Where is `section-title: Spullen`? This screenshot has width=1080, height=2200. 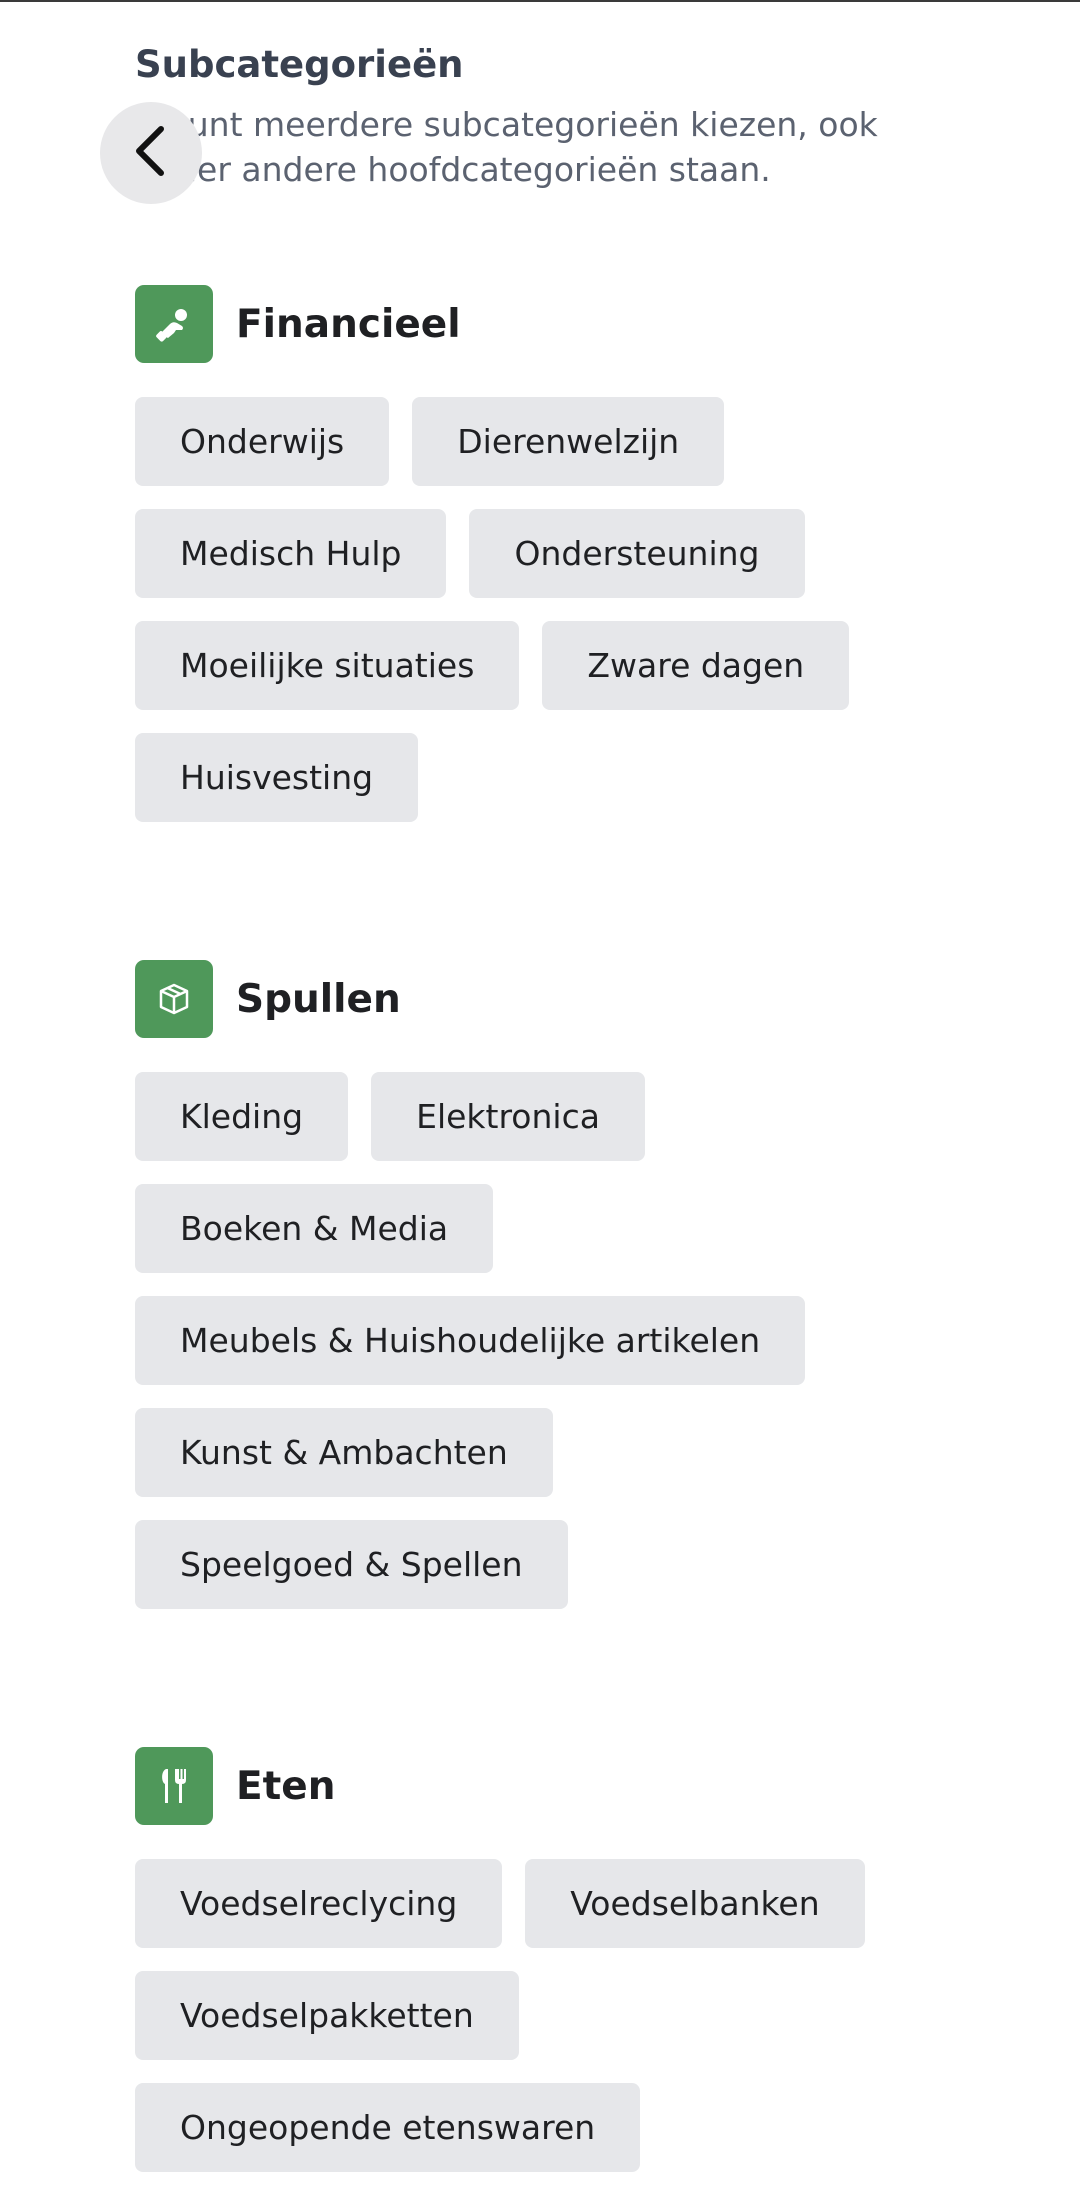 section-title: Spullen is located at coordinates (318, 999).